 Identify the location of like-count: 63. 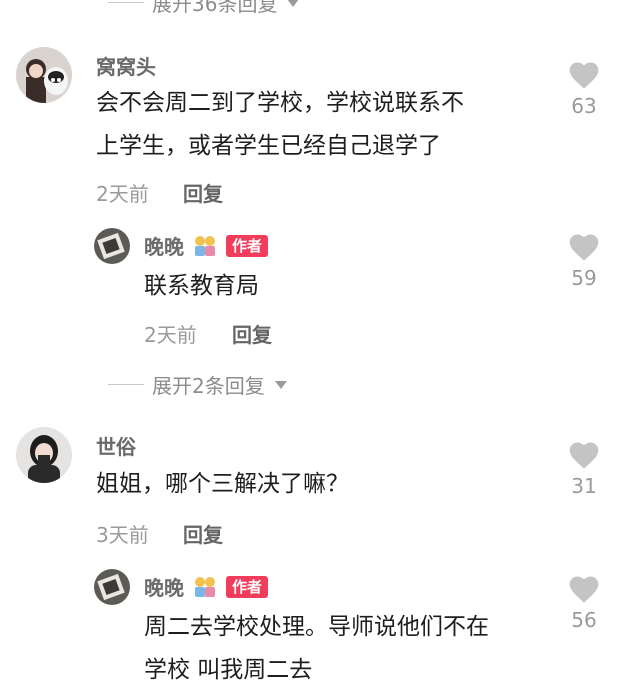
(584, 106).